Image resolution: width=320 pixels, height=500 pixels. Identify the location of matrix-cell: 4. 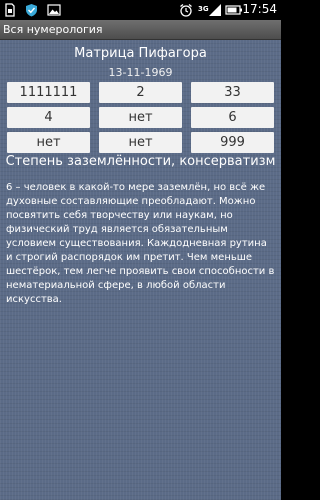
(48, 117).